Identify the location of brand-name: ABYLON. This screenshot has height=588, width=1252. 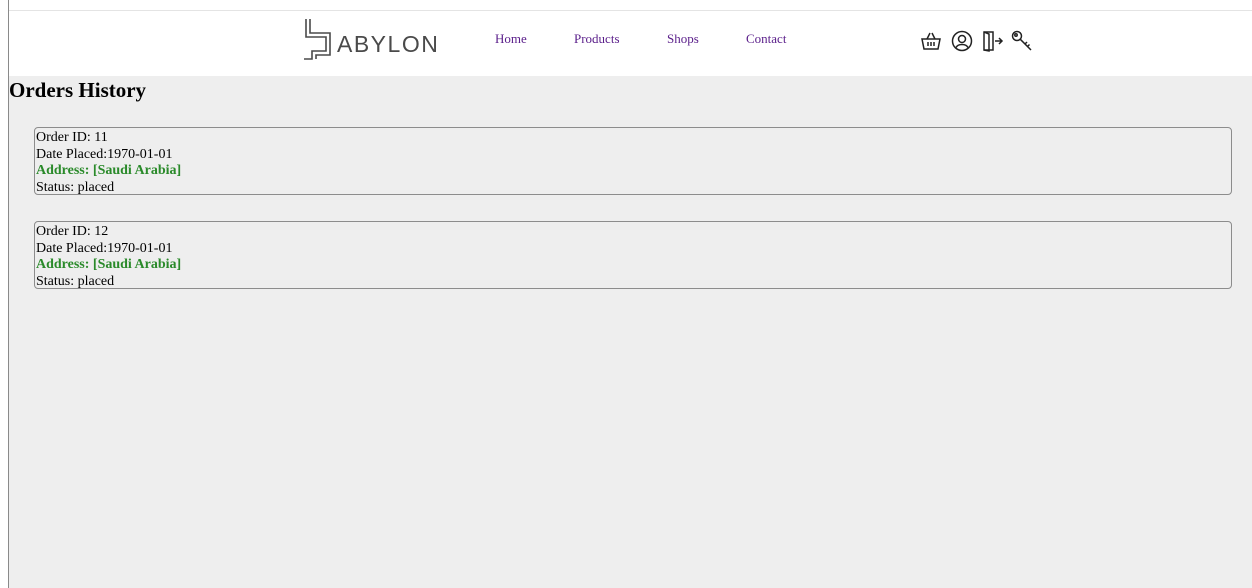
(388, 43).